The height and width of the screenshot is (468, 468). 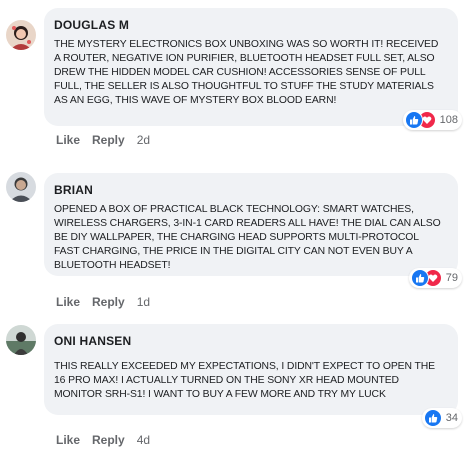 I want to click on comment-author: DOUGLAS M, so click(x=250, y=25).